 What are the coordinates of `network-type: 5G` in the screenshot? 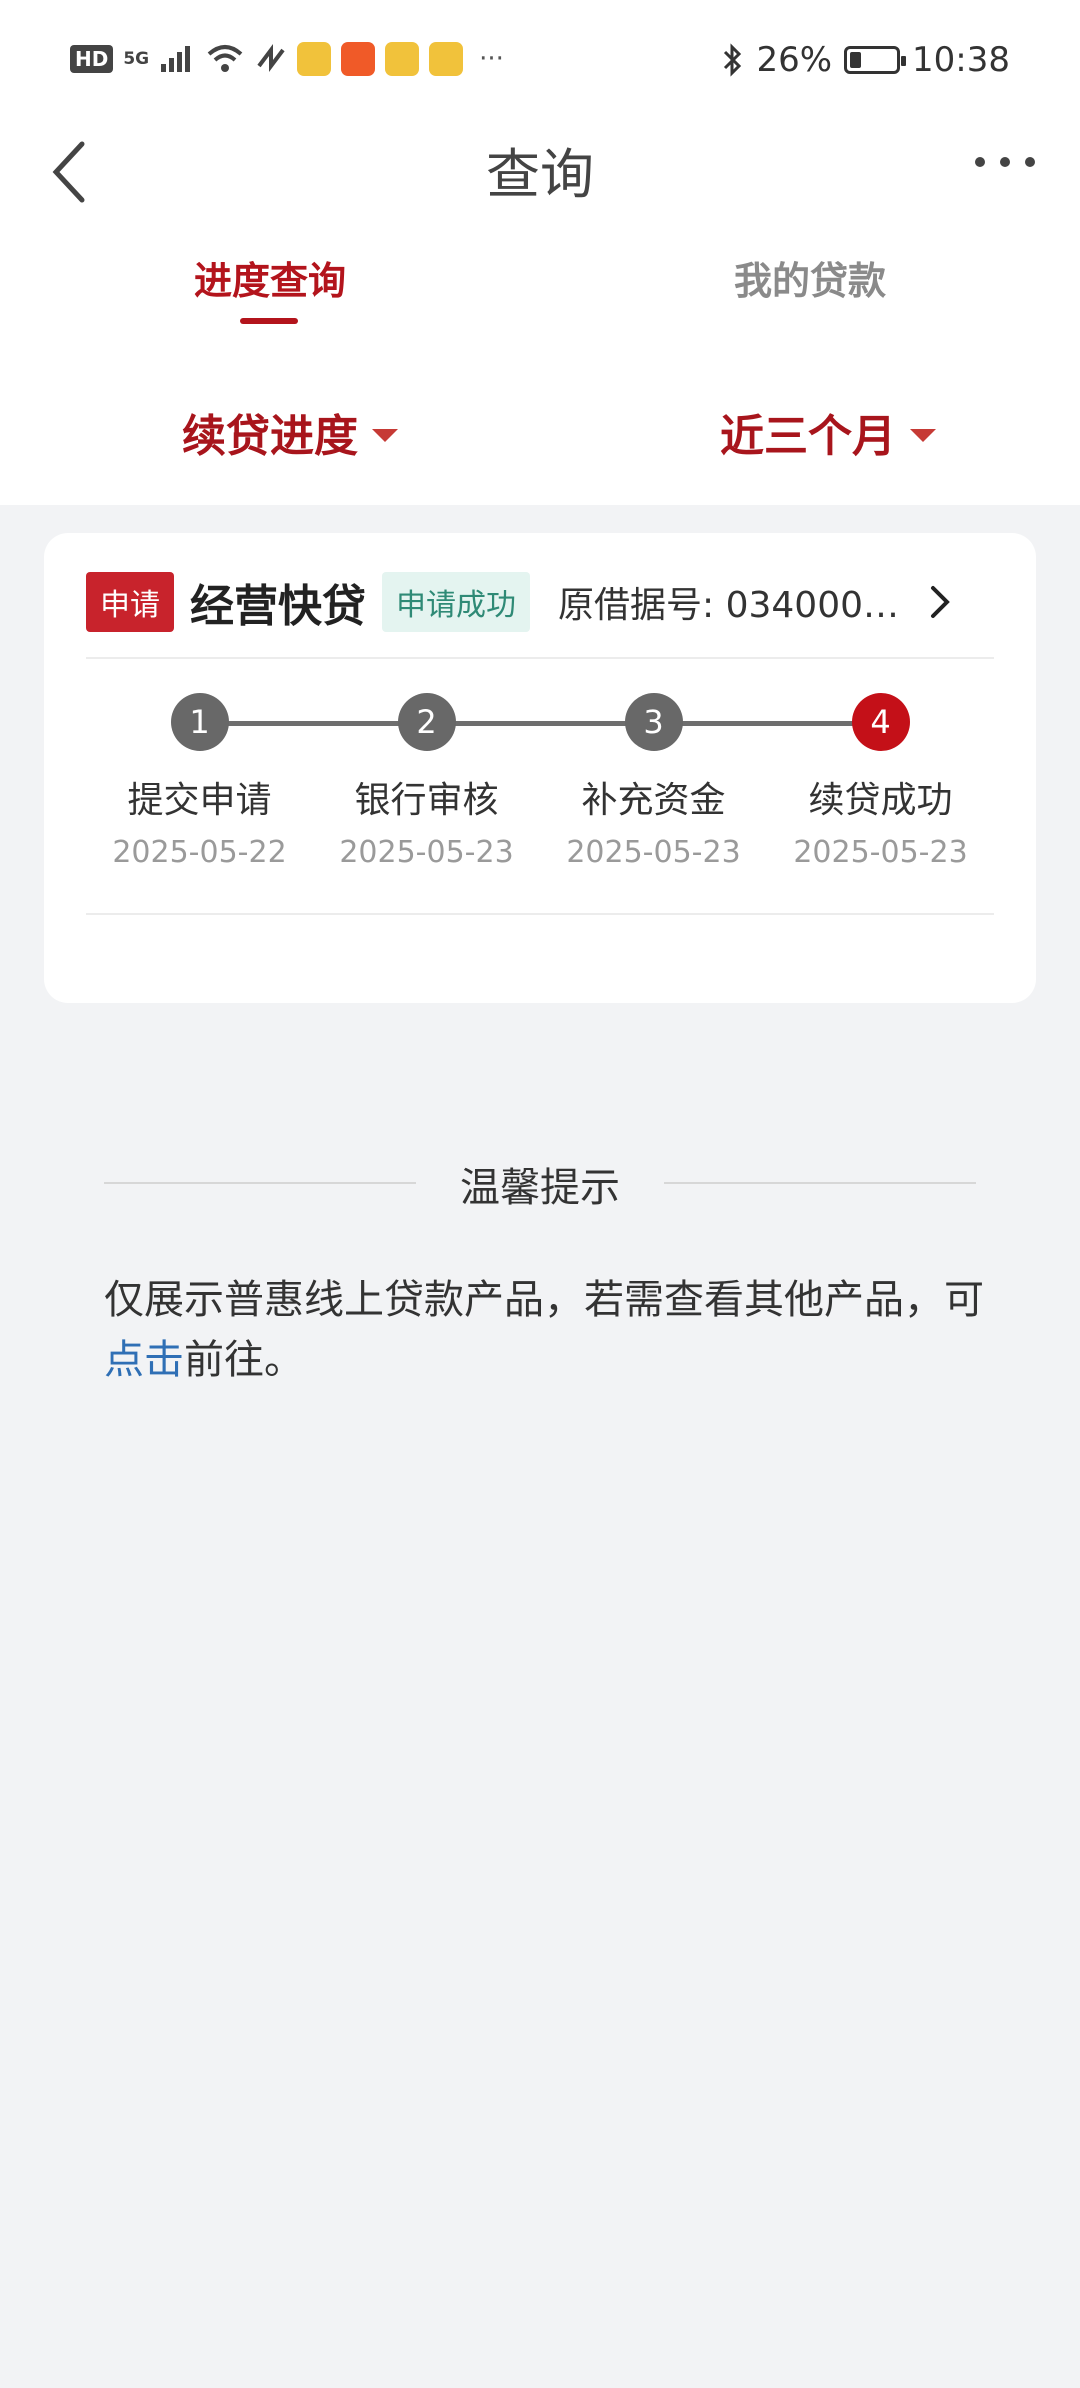 It's located at (136, 58).